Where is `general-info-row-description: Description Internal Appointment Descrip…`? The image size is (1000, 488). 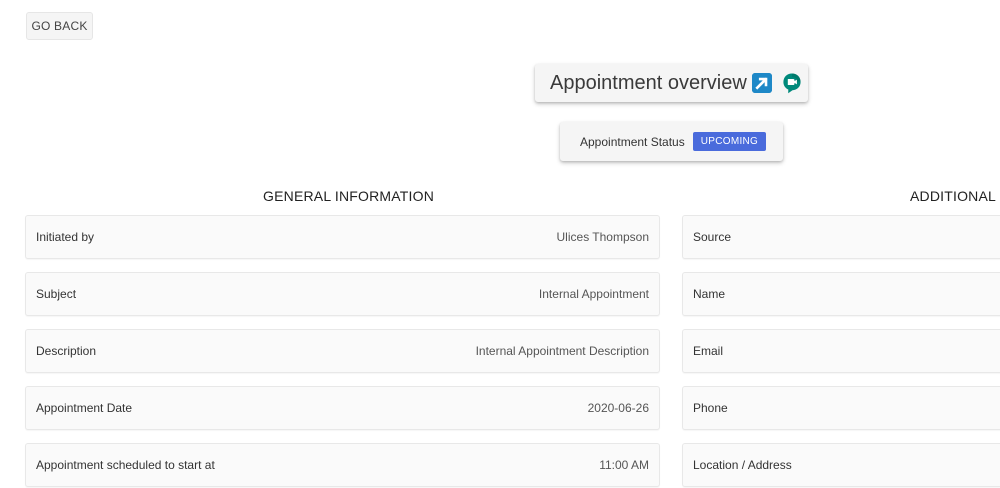 general-info-row-description: Description Internal Appointment Descrip… is located at coordinates (342, 351).